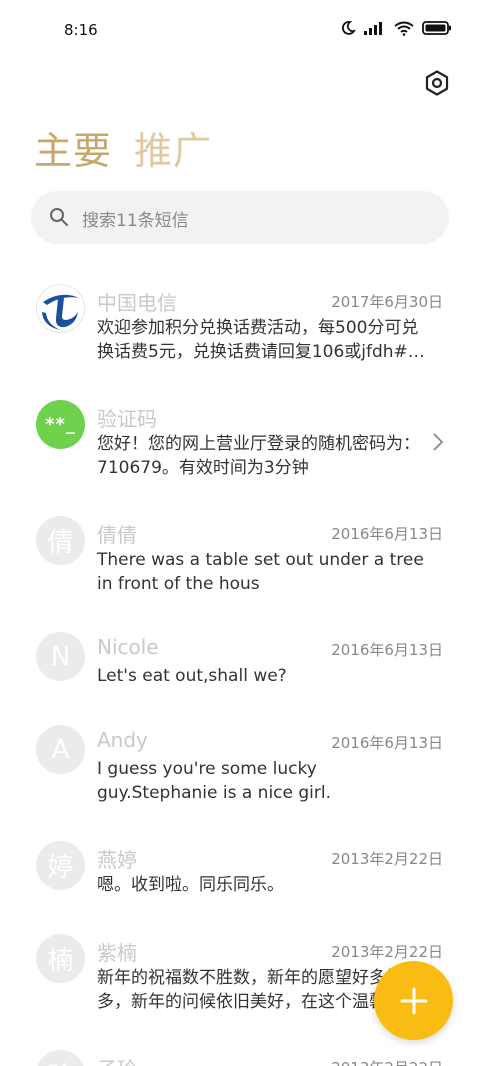  I want to click on sender-name: Nicole, so click(128, 647).